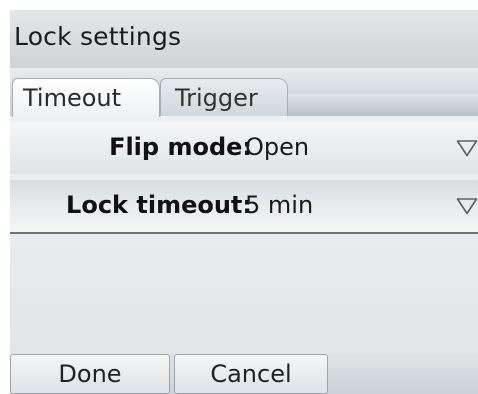 The image size is (478, 394). What do you see at coordinates (379, 105) in the screenshot?
I see `tab-strip-band` at bounding box center [379, 105].